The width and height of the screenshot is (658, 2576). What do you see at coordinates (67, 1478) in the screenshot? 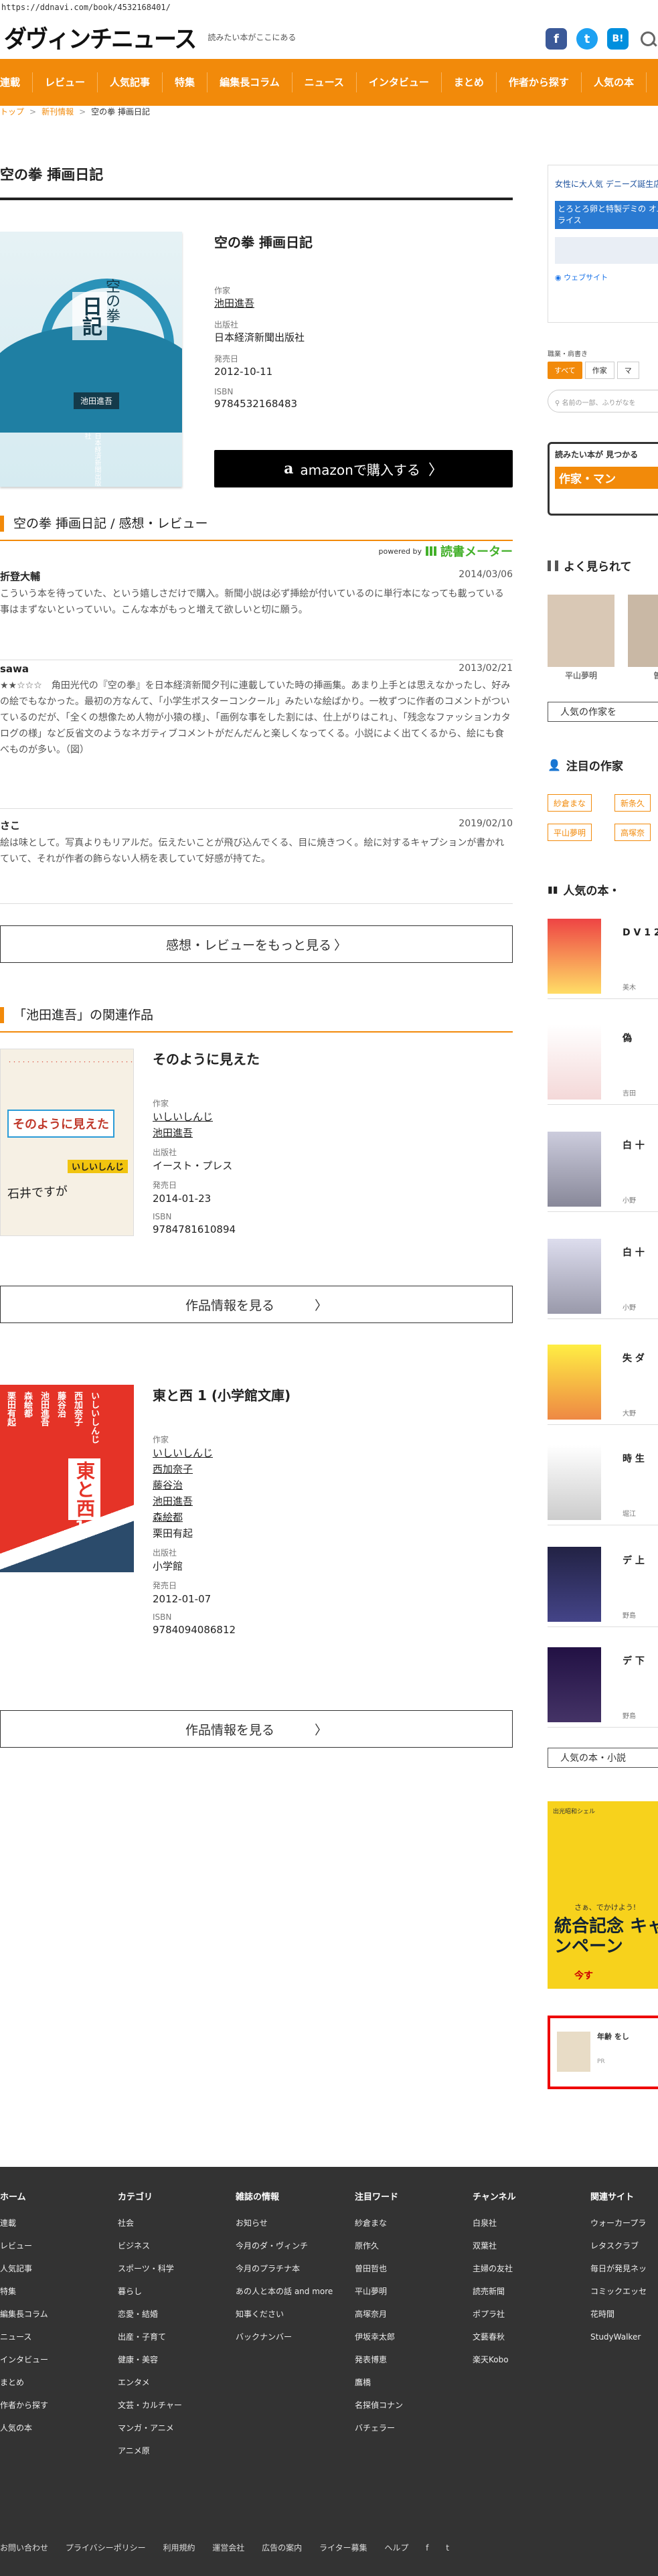
I see `related-book-cover: いしいしんじ 西加奈子 藤谷治 池田進吾 森絵都 栗田有起 東と西 1` at bounding box center [67, 1478].